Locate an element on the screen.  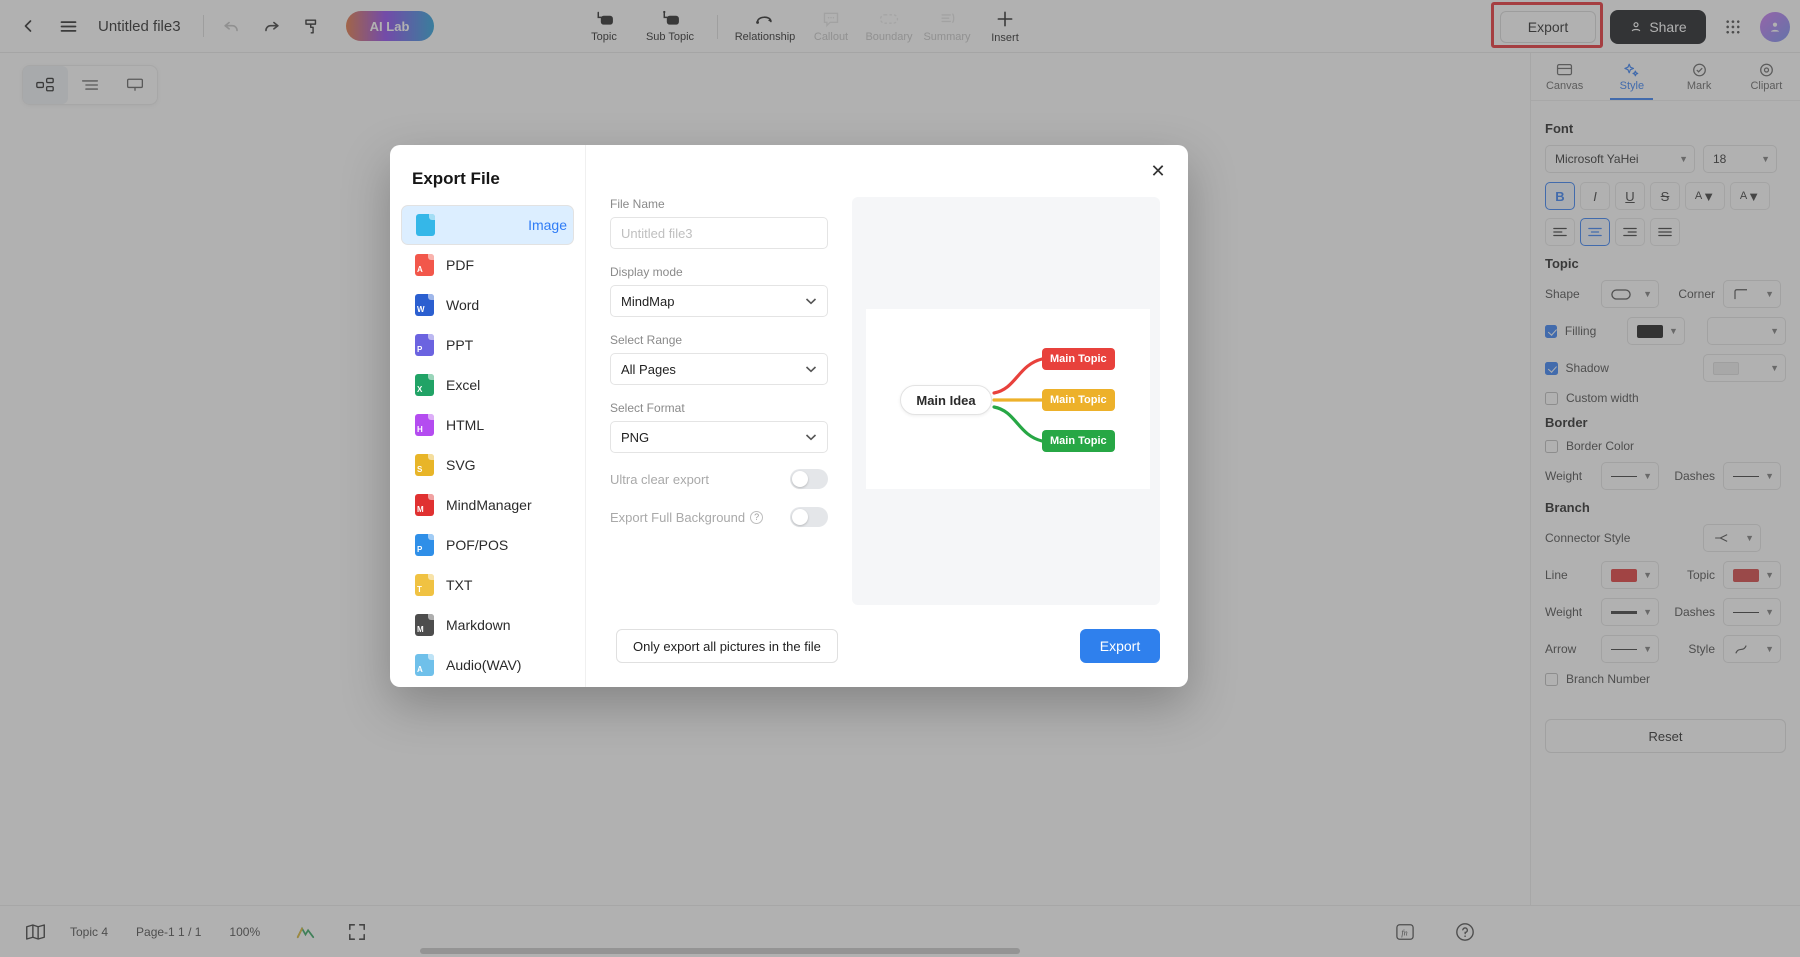
export-full-background-label: Export Full Background ? is located at coordinates (687, 517).